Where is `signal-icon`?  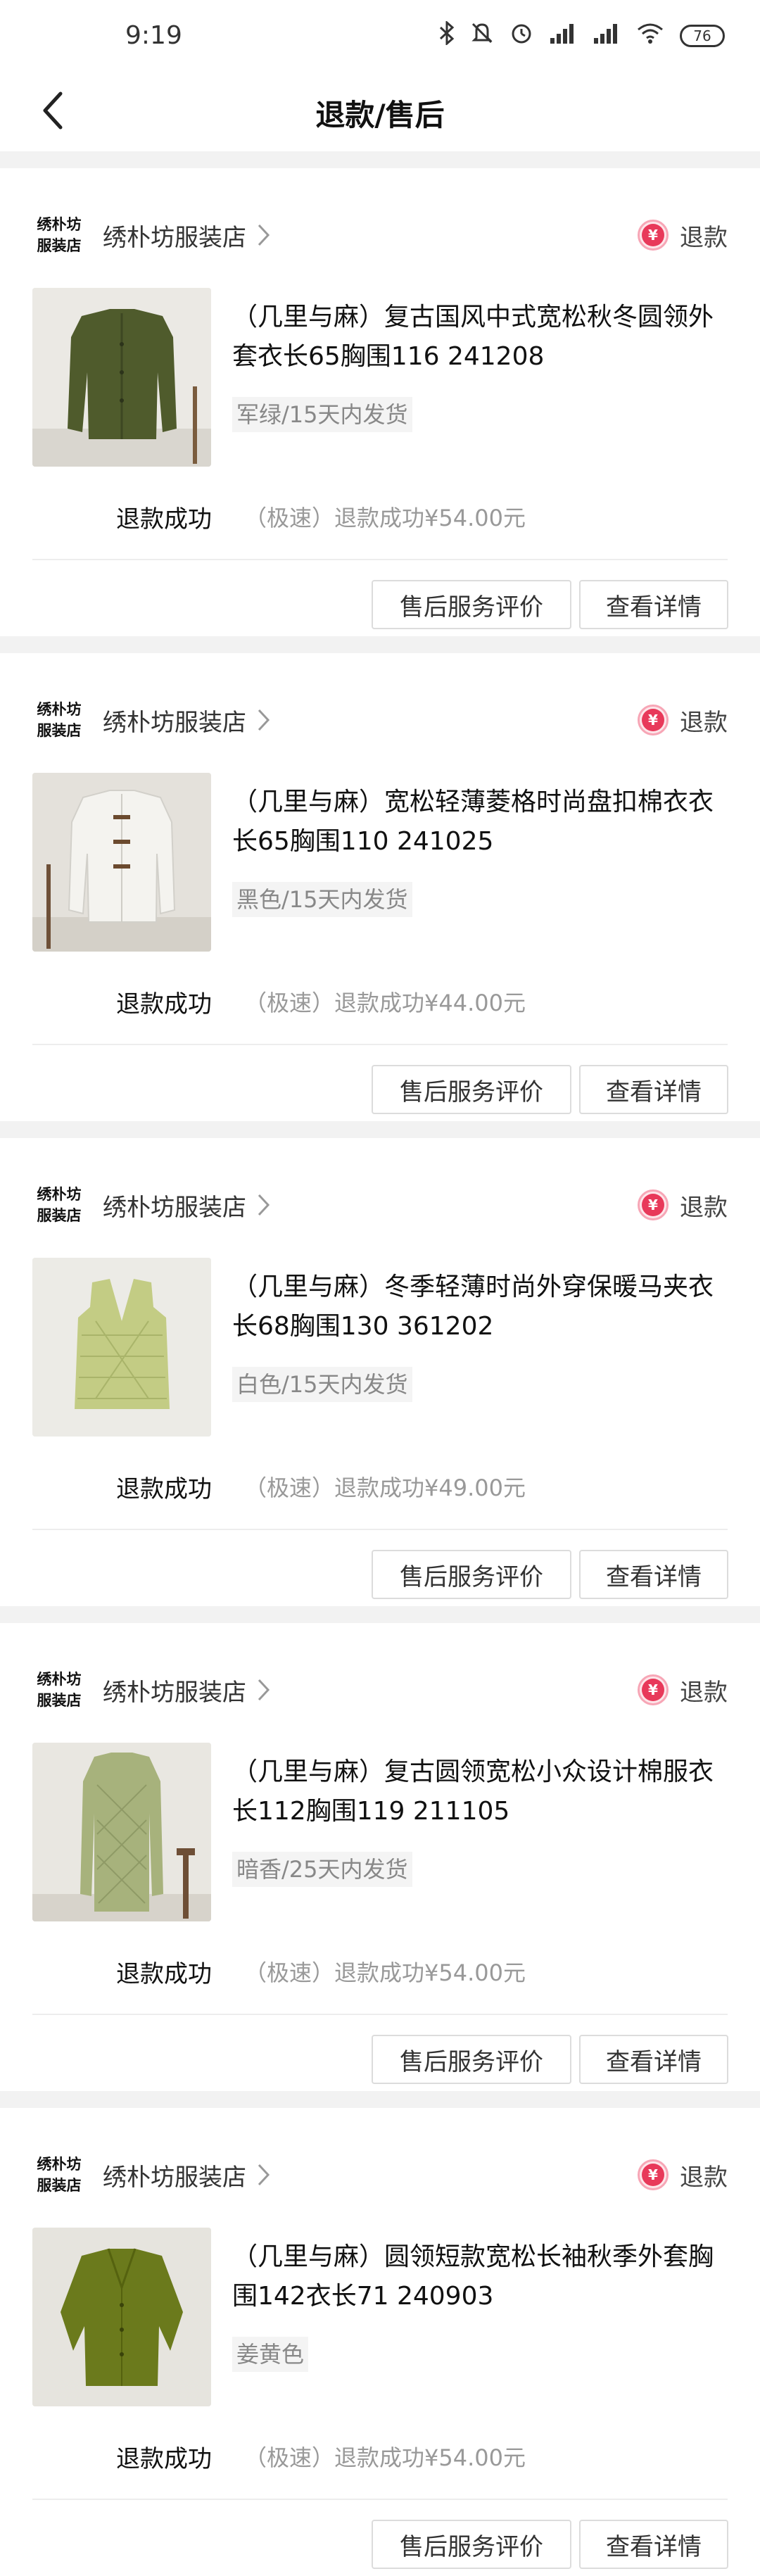
signal-icon is located at coordinates (607, 36).